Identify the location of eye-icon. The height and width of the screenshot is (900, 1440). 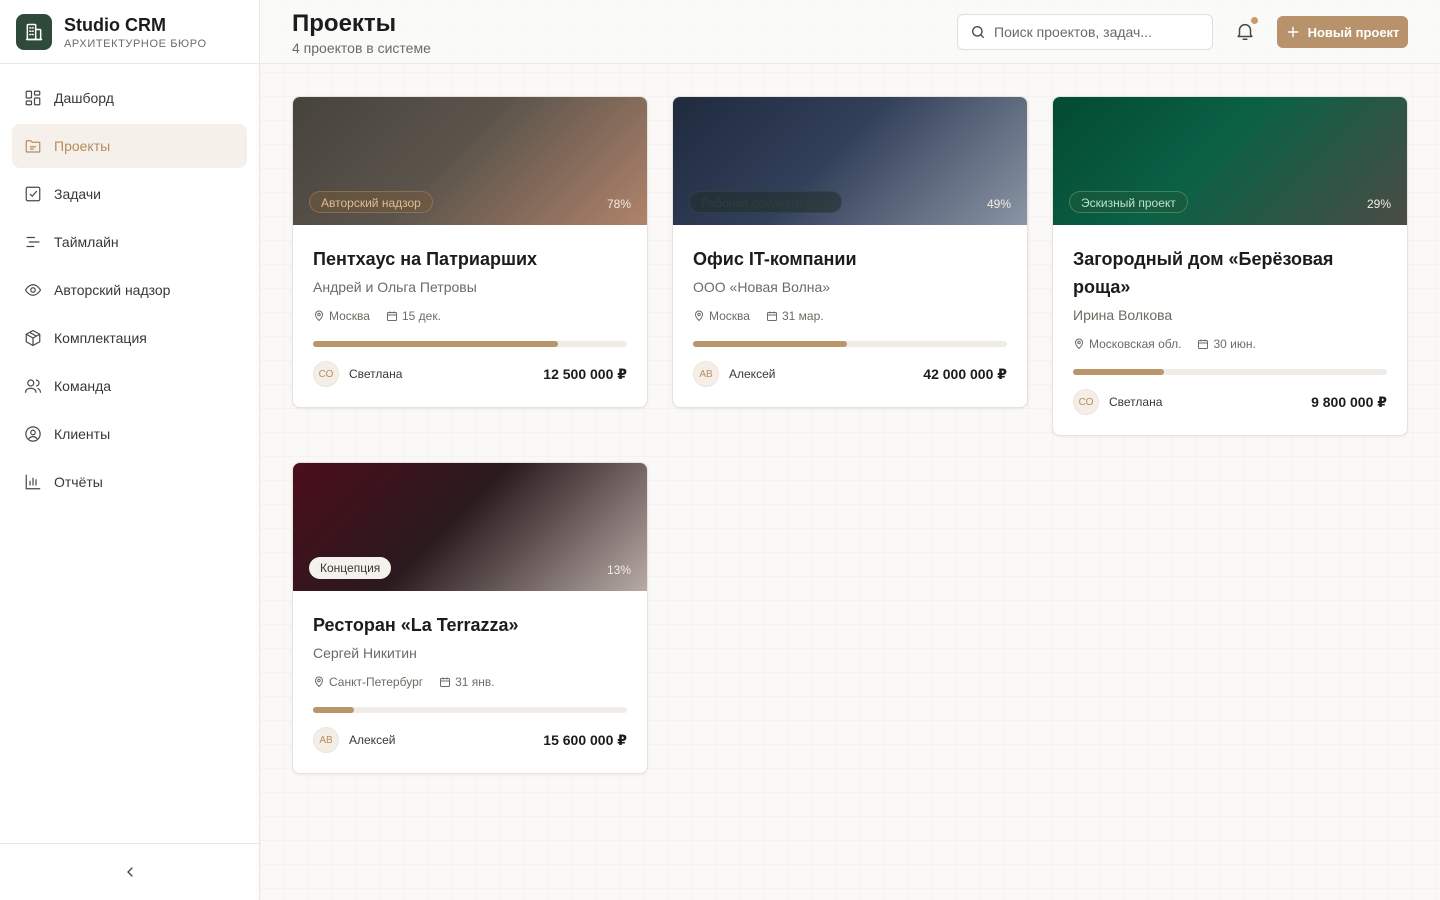
(33, 290).